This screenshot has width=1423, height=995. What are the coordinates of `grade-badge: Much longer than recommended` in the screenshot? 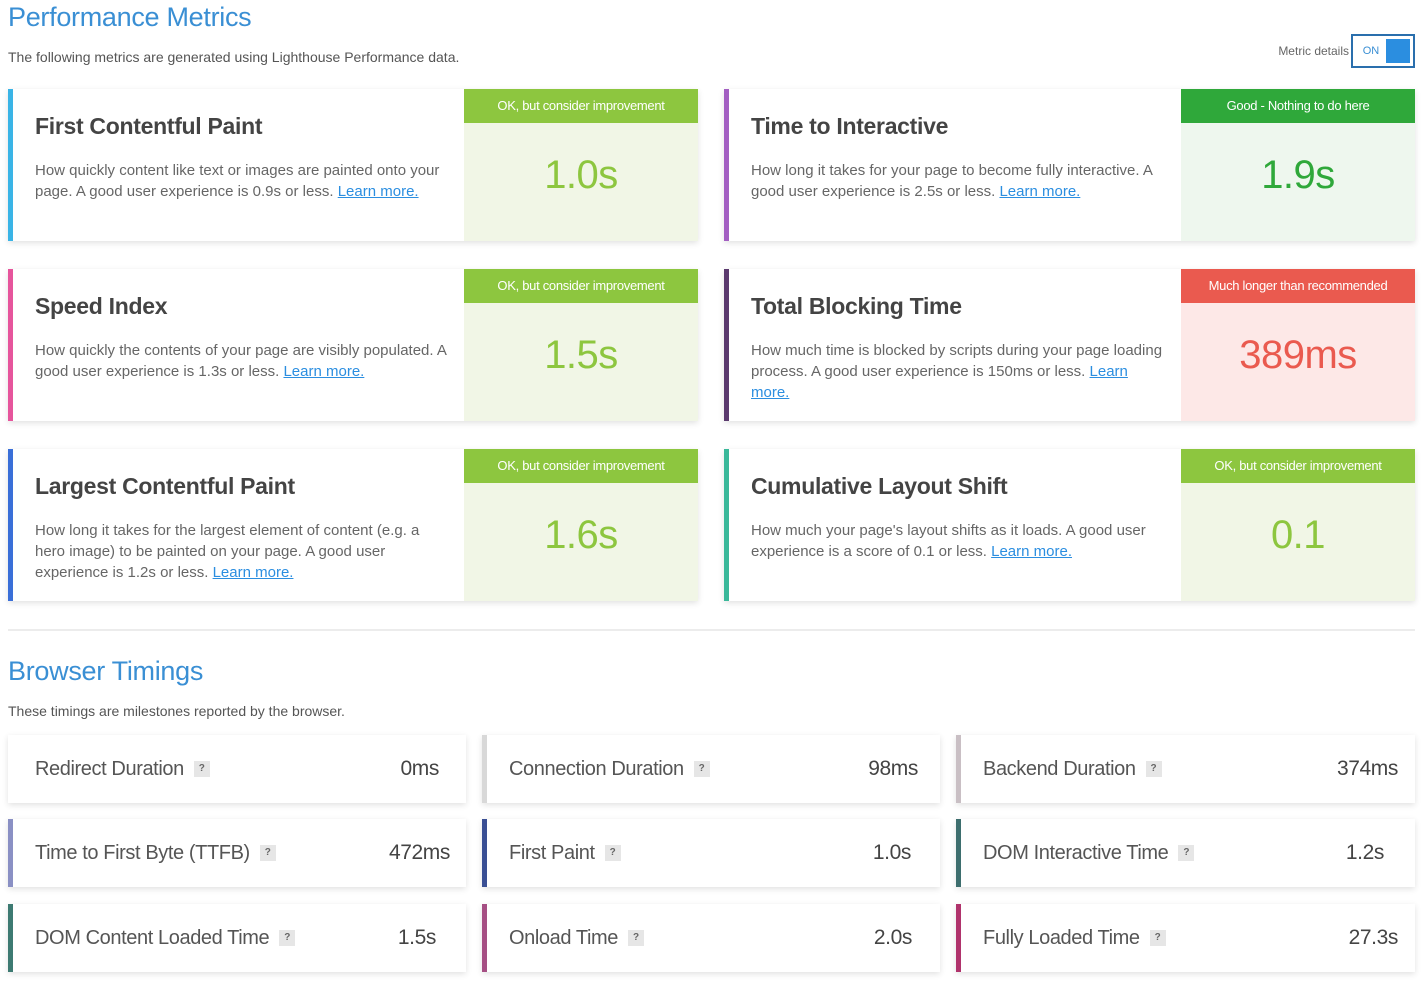 It's located at (1298, 286).